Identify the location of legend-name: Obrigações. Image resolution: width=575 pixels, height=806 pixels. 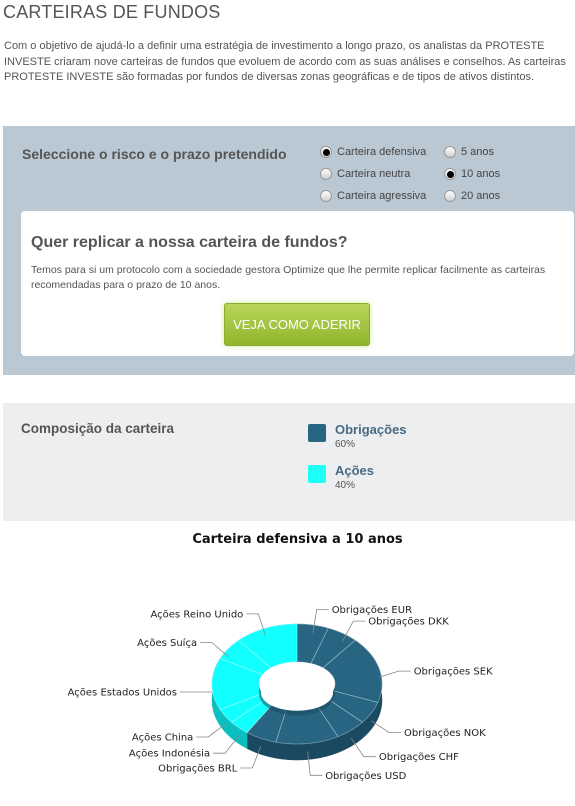
(371, 429).